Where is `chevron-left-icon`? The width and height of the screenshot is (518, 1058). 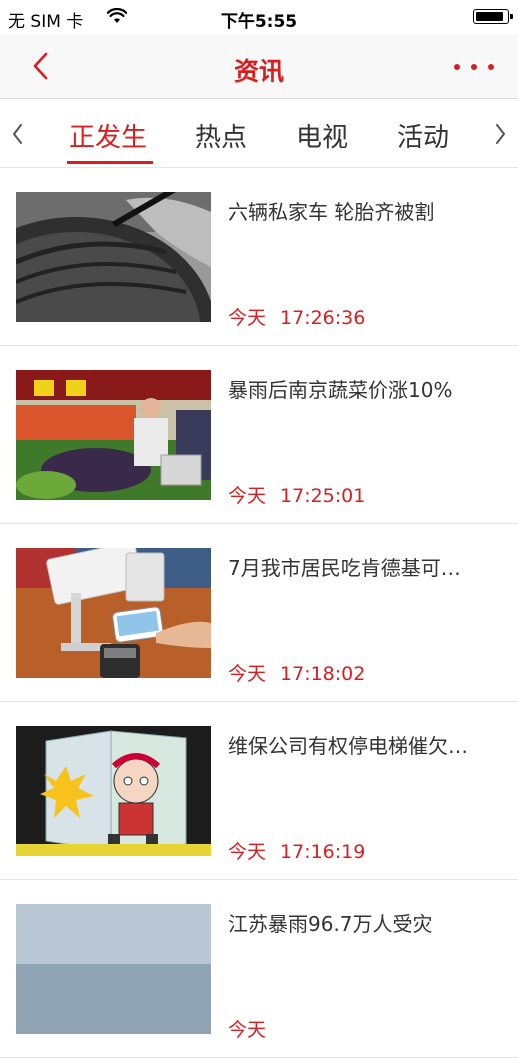 chevron-left-icon is located at coordinates (17, 134).